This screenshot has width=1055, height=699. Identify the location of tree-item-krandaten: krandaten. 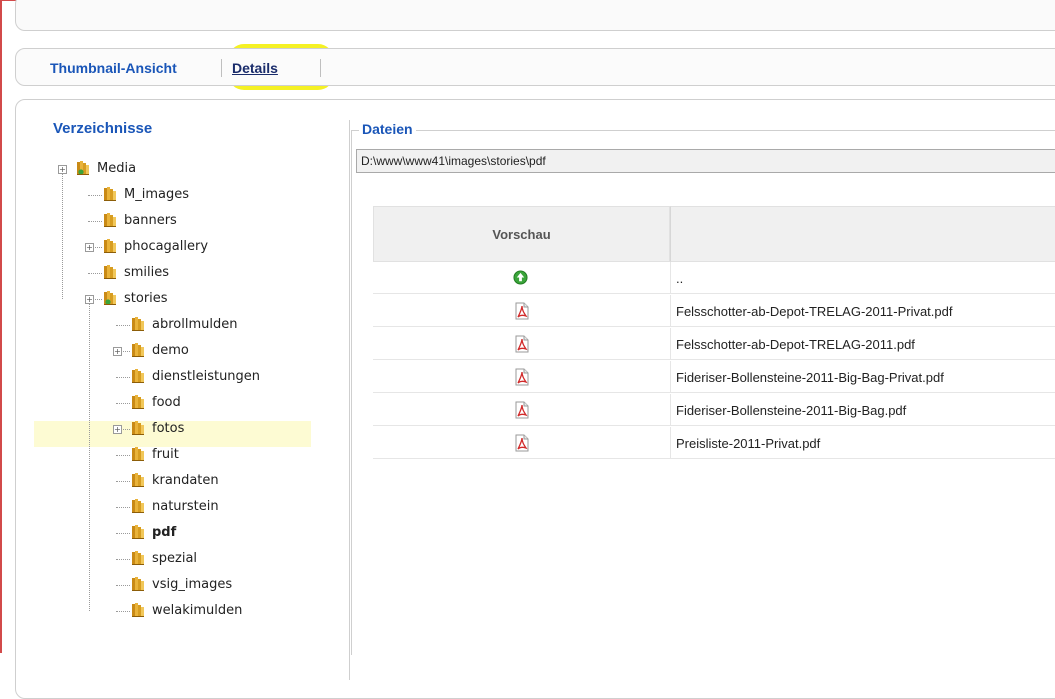
(160, 481).